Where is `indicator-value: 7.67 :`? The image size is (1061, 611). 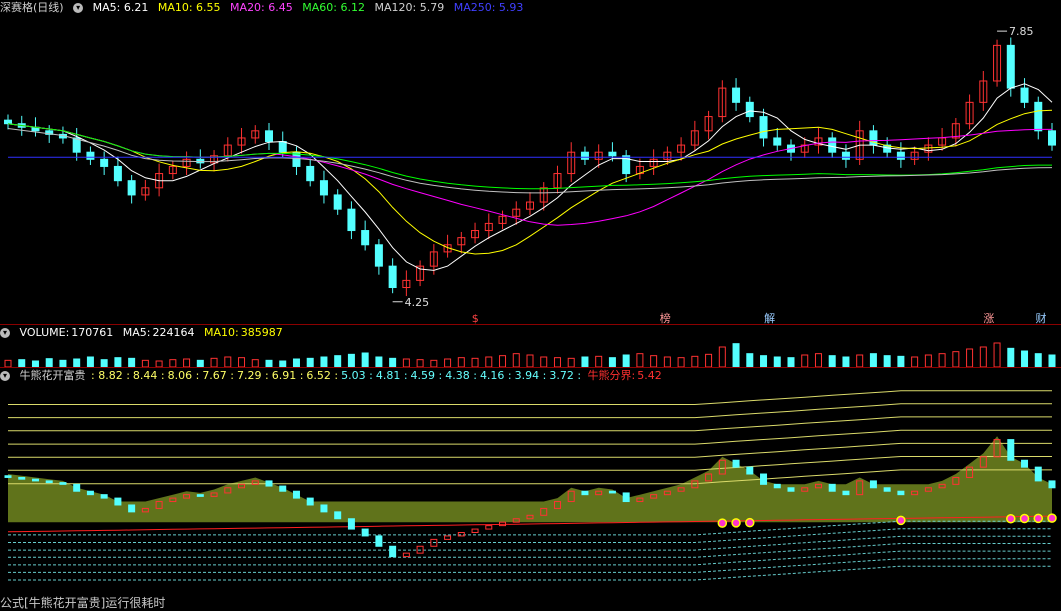
indicator-value: 7.67 : is located at coordinates (218, 375).